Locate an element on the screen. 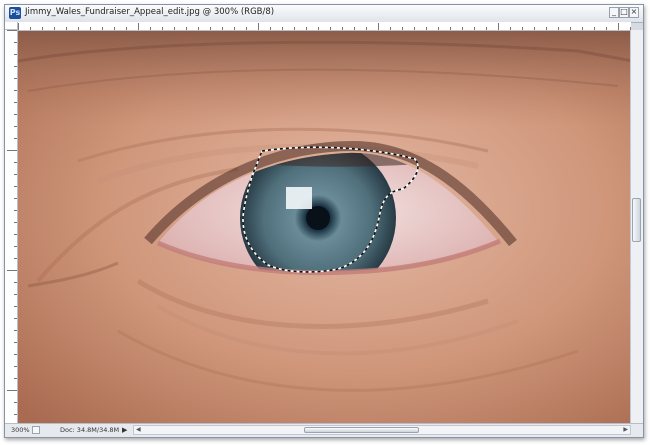 This screenshot has height=445, width=650. vertical-scrollbar is located at coordinates (636, 227).